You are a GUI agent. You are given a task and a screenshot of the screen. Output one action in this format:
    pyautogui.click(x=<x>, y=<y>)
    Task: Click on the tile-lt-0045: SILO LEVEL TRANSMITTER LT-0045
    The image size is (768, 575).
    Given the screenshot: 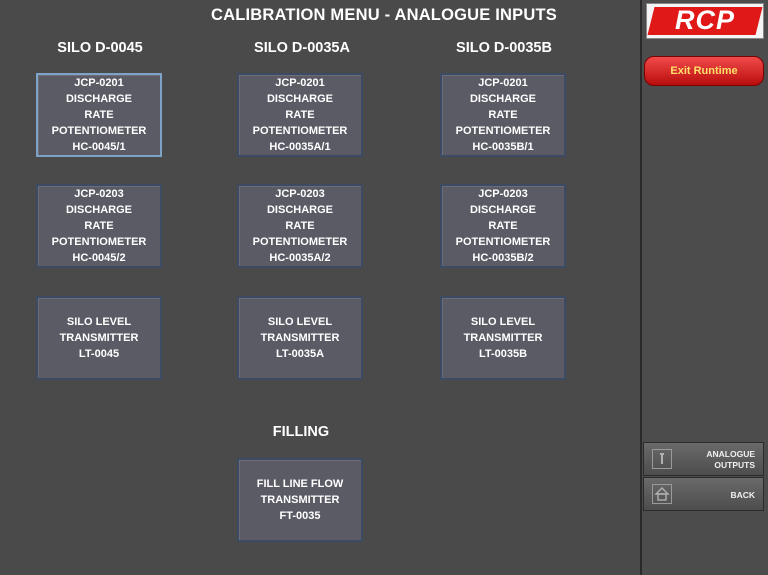 What is the action you would take?
    pyautogui.click(x=99, y=338)
    